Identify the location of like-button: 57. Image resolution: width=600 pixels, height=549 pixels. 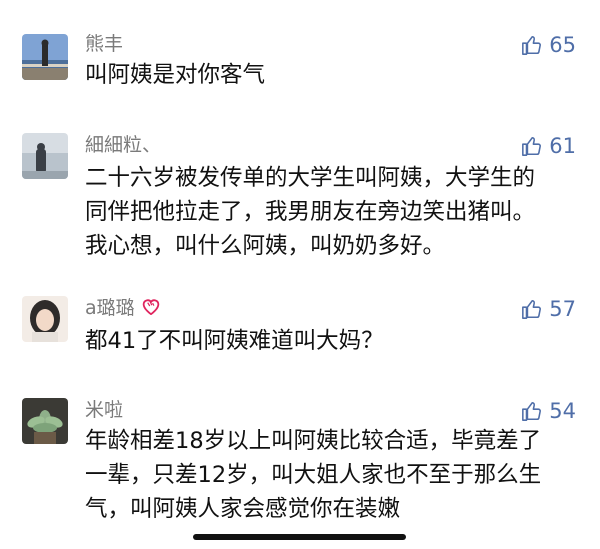
(548, 309).